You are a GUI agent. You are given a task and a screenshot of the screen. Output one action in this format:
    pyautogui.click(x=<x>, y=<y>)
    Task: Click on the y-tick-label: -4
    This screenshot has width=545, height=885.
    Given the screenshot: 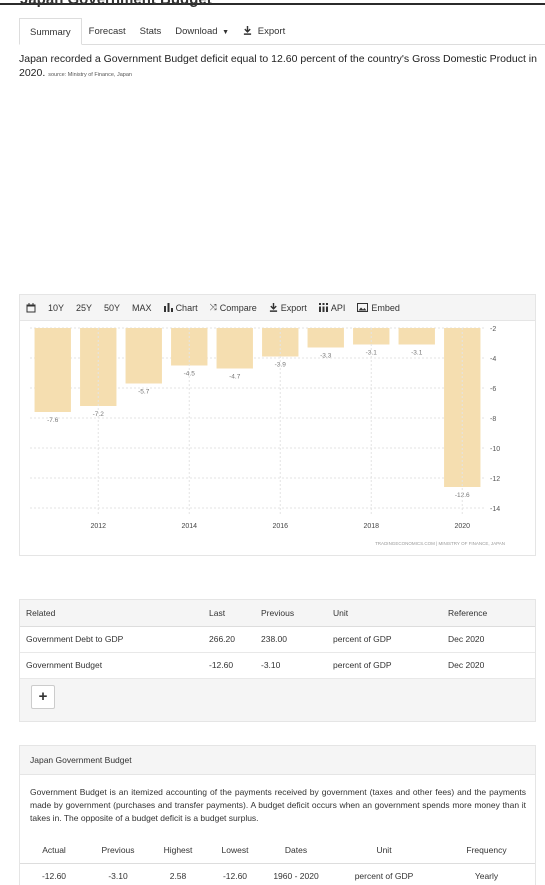 What is the action you would take?
    pyautogui.click(x=493, y=359)
    